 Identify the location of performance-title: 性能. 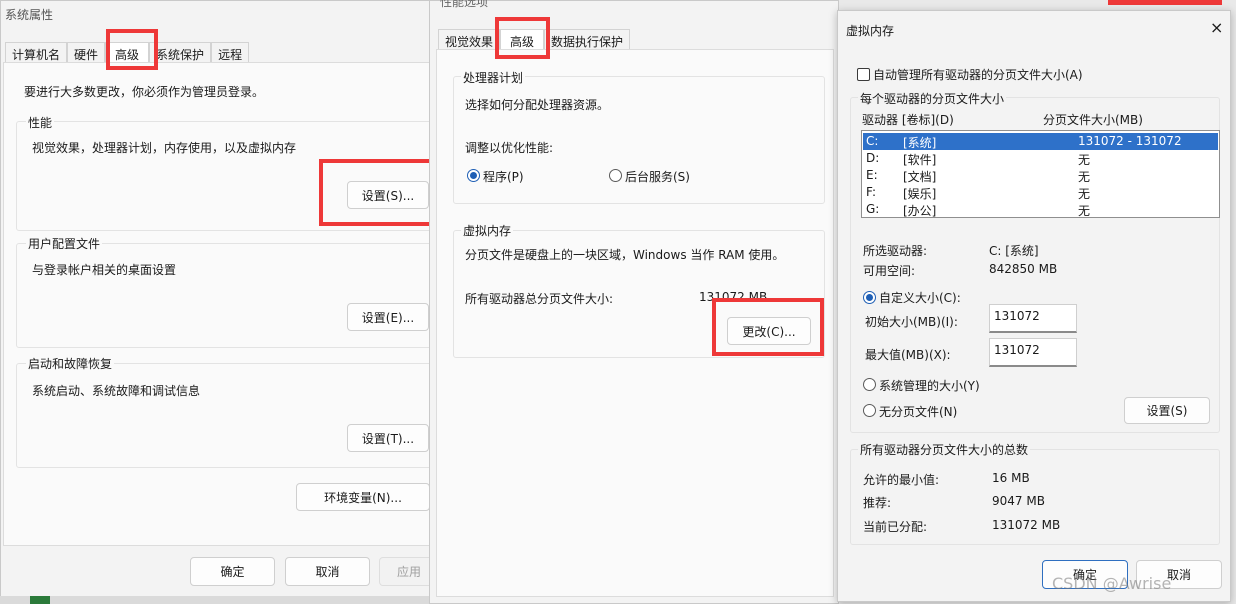
(40, 122).